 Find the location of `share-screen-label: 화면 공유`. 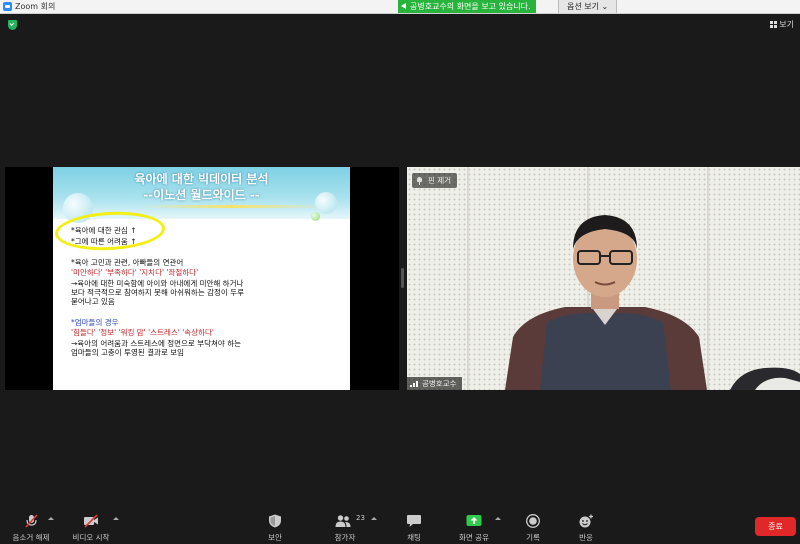

share-screen-label: 화면 공유 is located at coordinates (474, 537).